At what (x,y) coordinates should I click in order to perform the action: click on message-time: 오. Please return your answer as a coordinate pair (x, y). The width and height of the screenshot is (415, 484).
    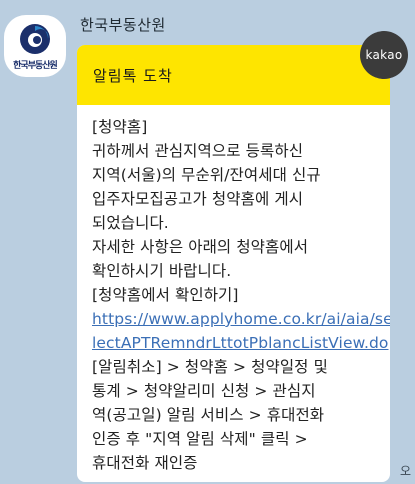
    Looking at the image, I should click on (406, 471).